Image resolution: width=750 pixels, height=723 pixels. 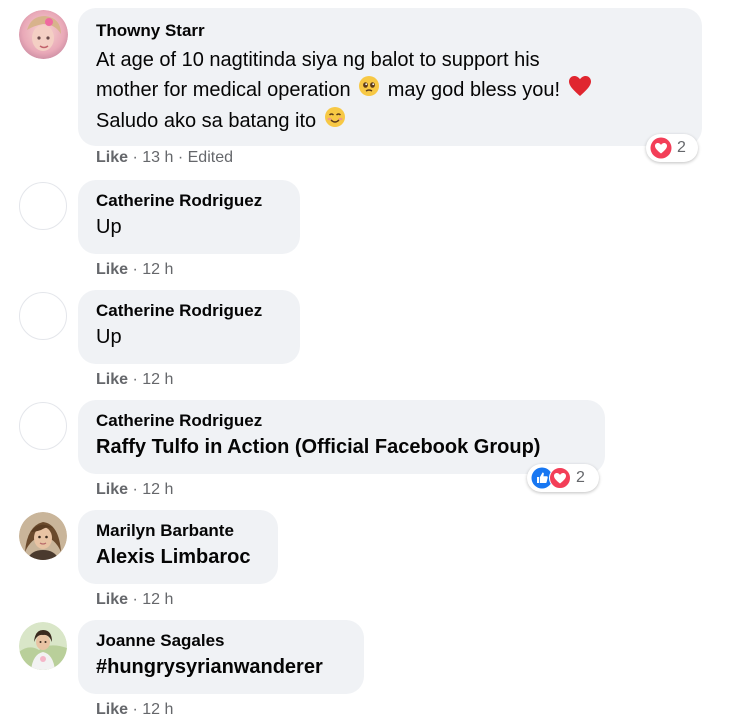 I want to click on comment-text-line-3: Saludo ako sa batang ito, so click(x=390, y=121).